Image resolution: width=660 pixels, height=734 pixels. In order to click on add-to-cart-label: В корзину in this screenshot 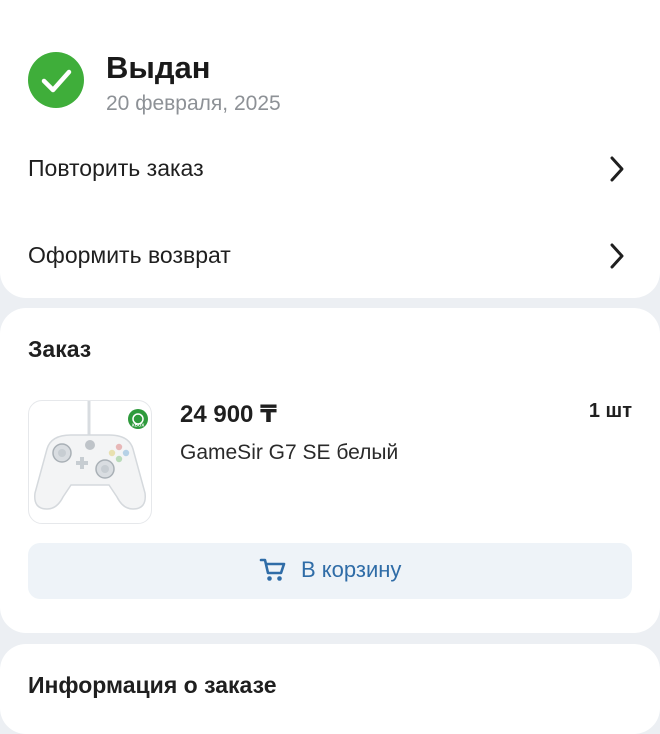, I will do `click(351, 569)`.